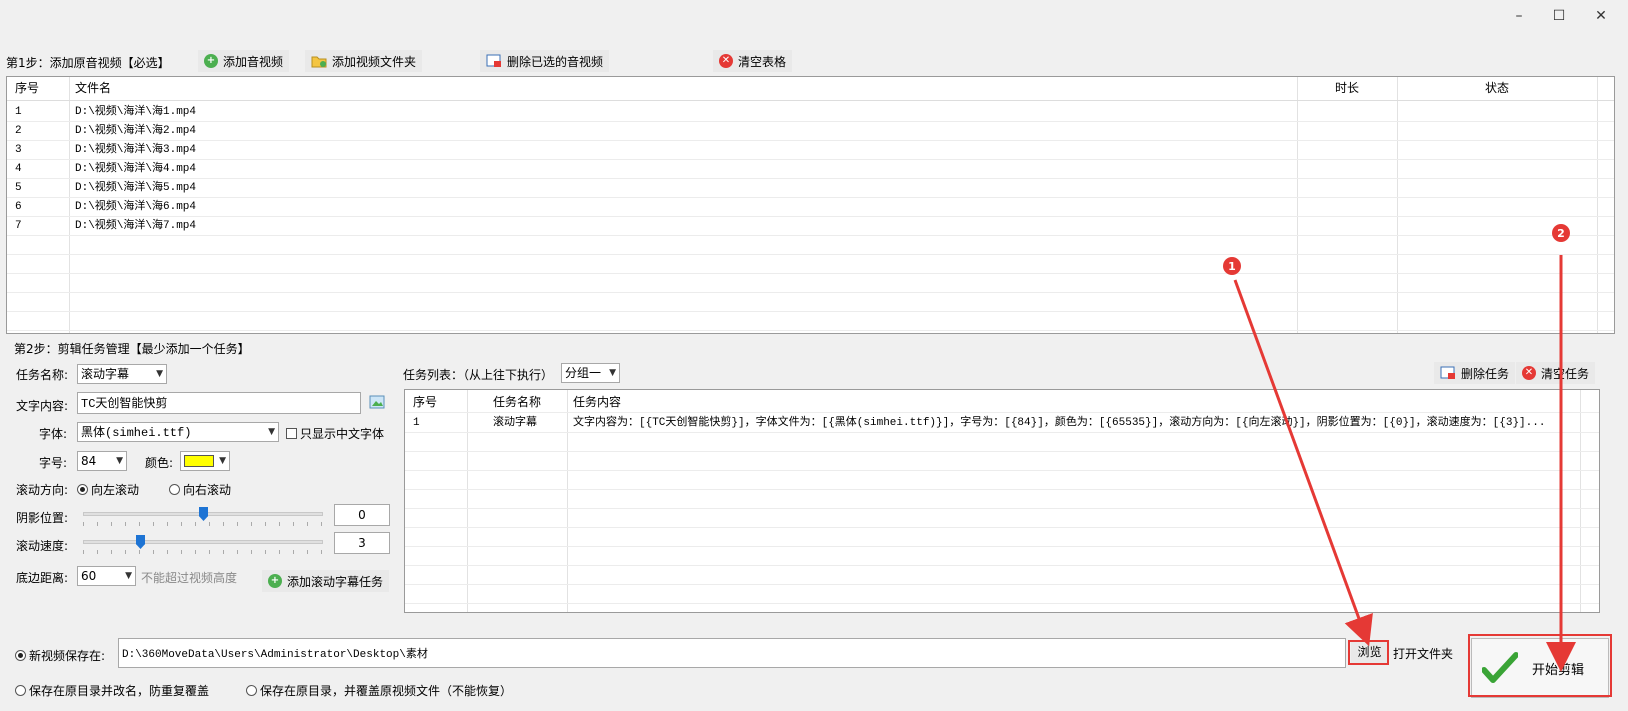 The height and width of the screenshot is (711, 1628). I want to click on maximize-button: ☐, so click(1559, 16).